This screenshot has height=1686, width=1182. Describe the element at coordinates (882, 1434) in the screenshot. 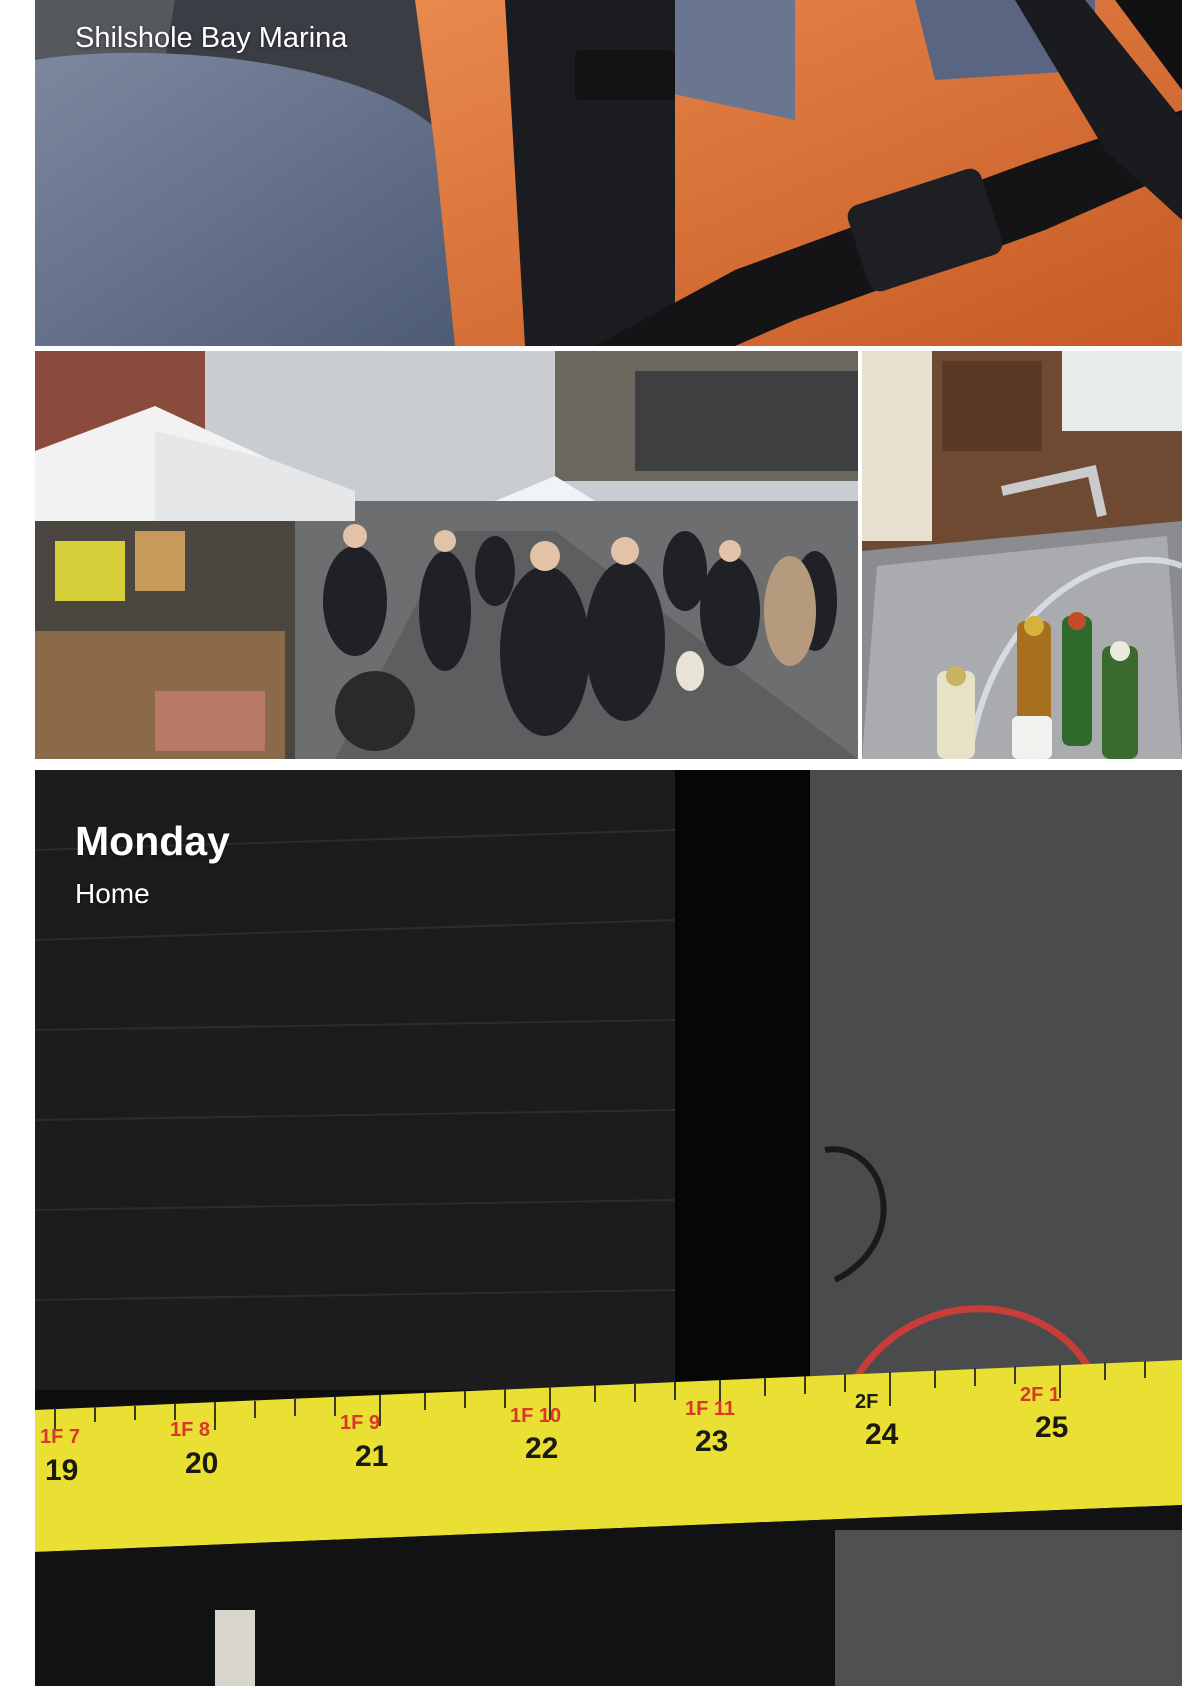

I see `tape-inch-24: 24` at that location.